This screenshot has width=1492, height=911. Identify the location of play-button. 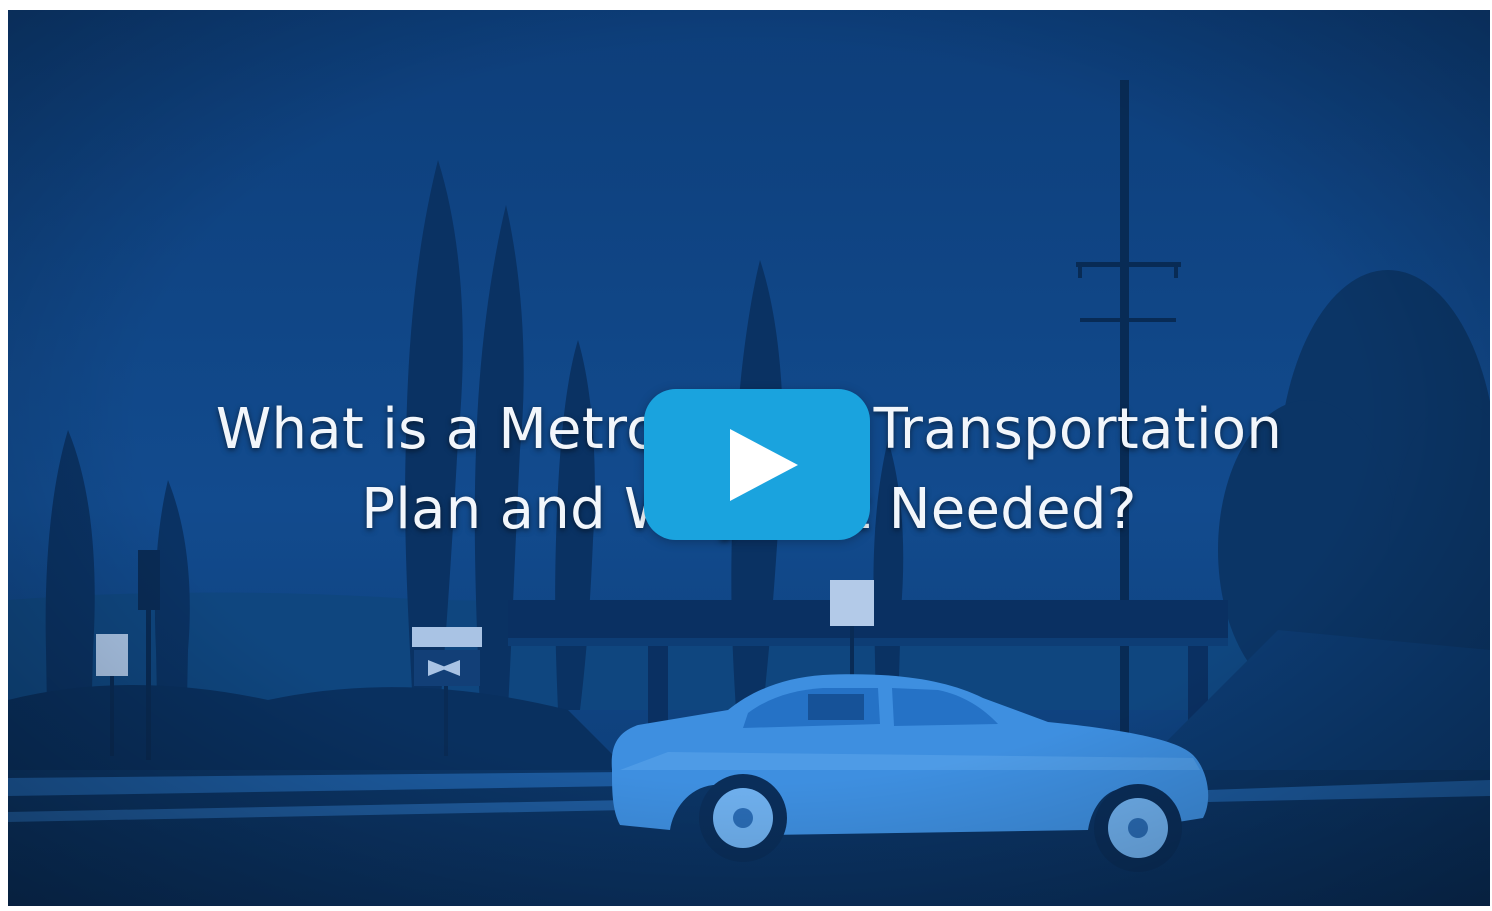
(757, 464).